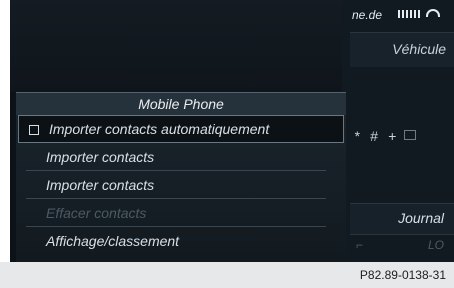 Image resolution: width=454 pixels, height=288 pixels. Describe the element at coordinates (400, 137) in the screenshot. I see `keypad-strip: * # +` at that location.